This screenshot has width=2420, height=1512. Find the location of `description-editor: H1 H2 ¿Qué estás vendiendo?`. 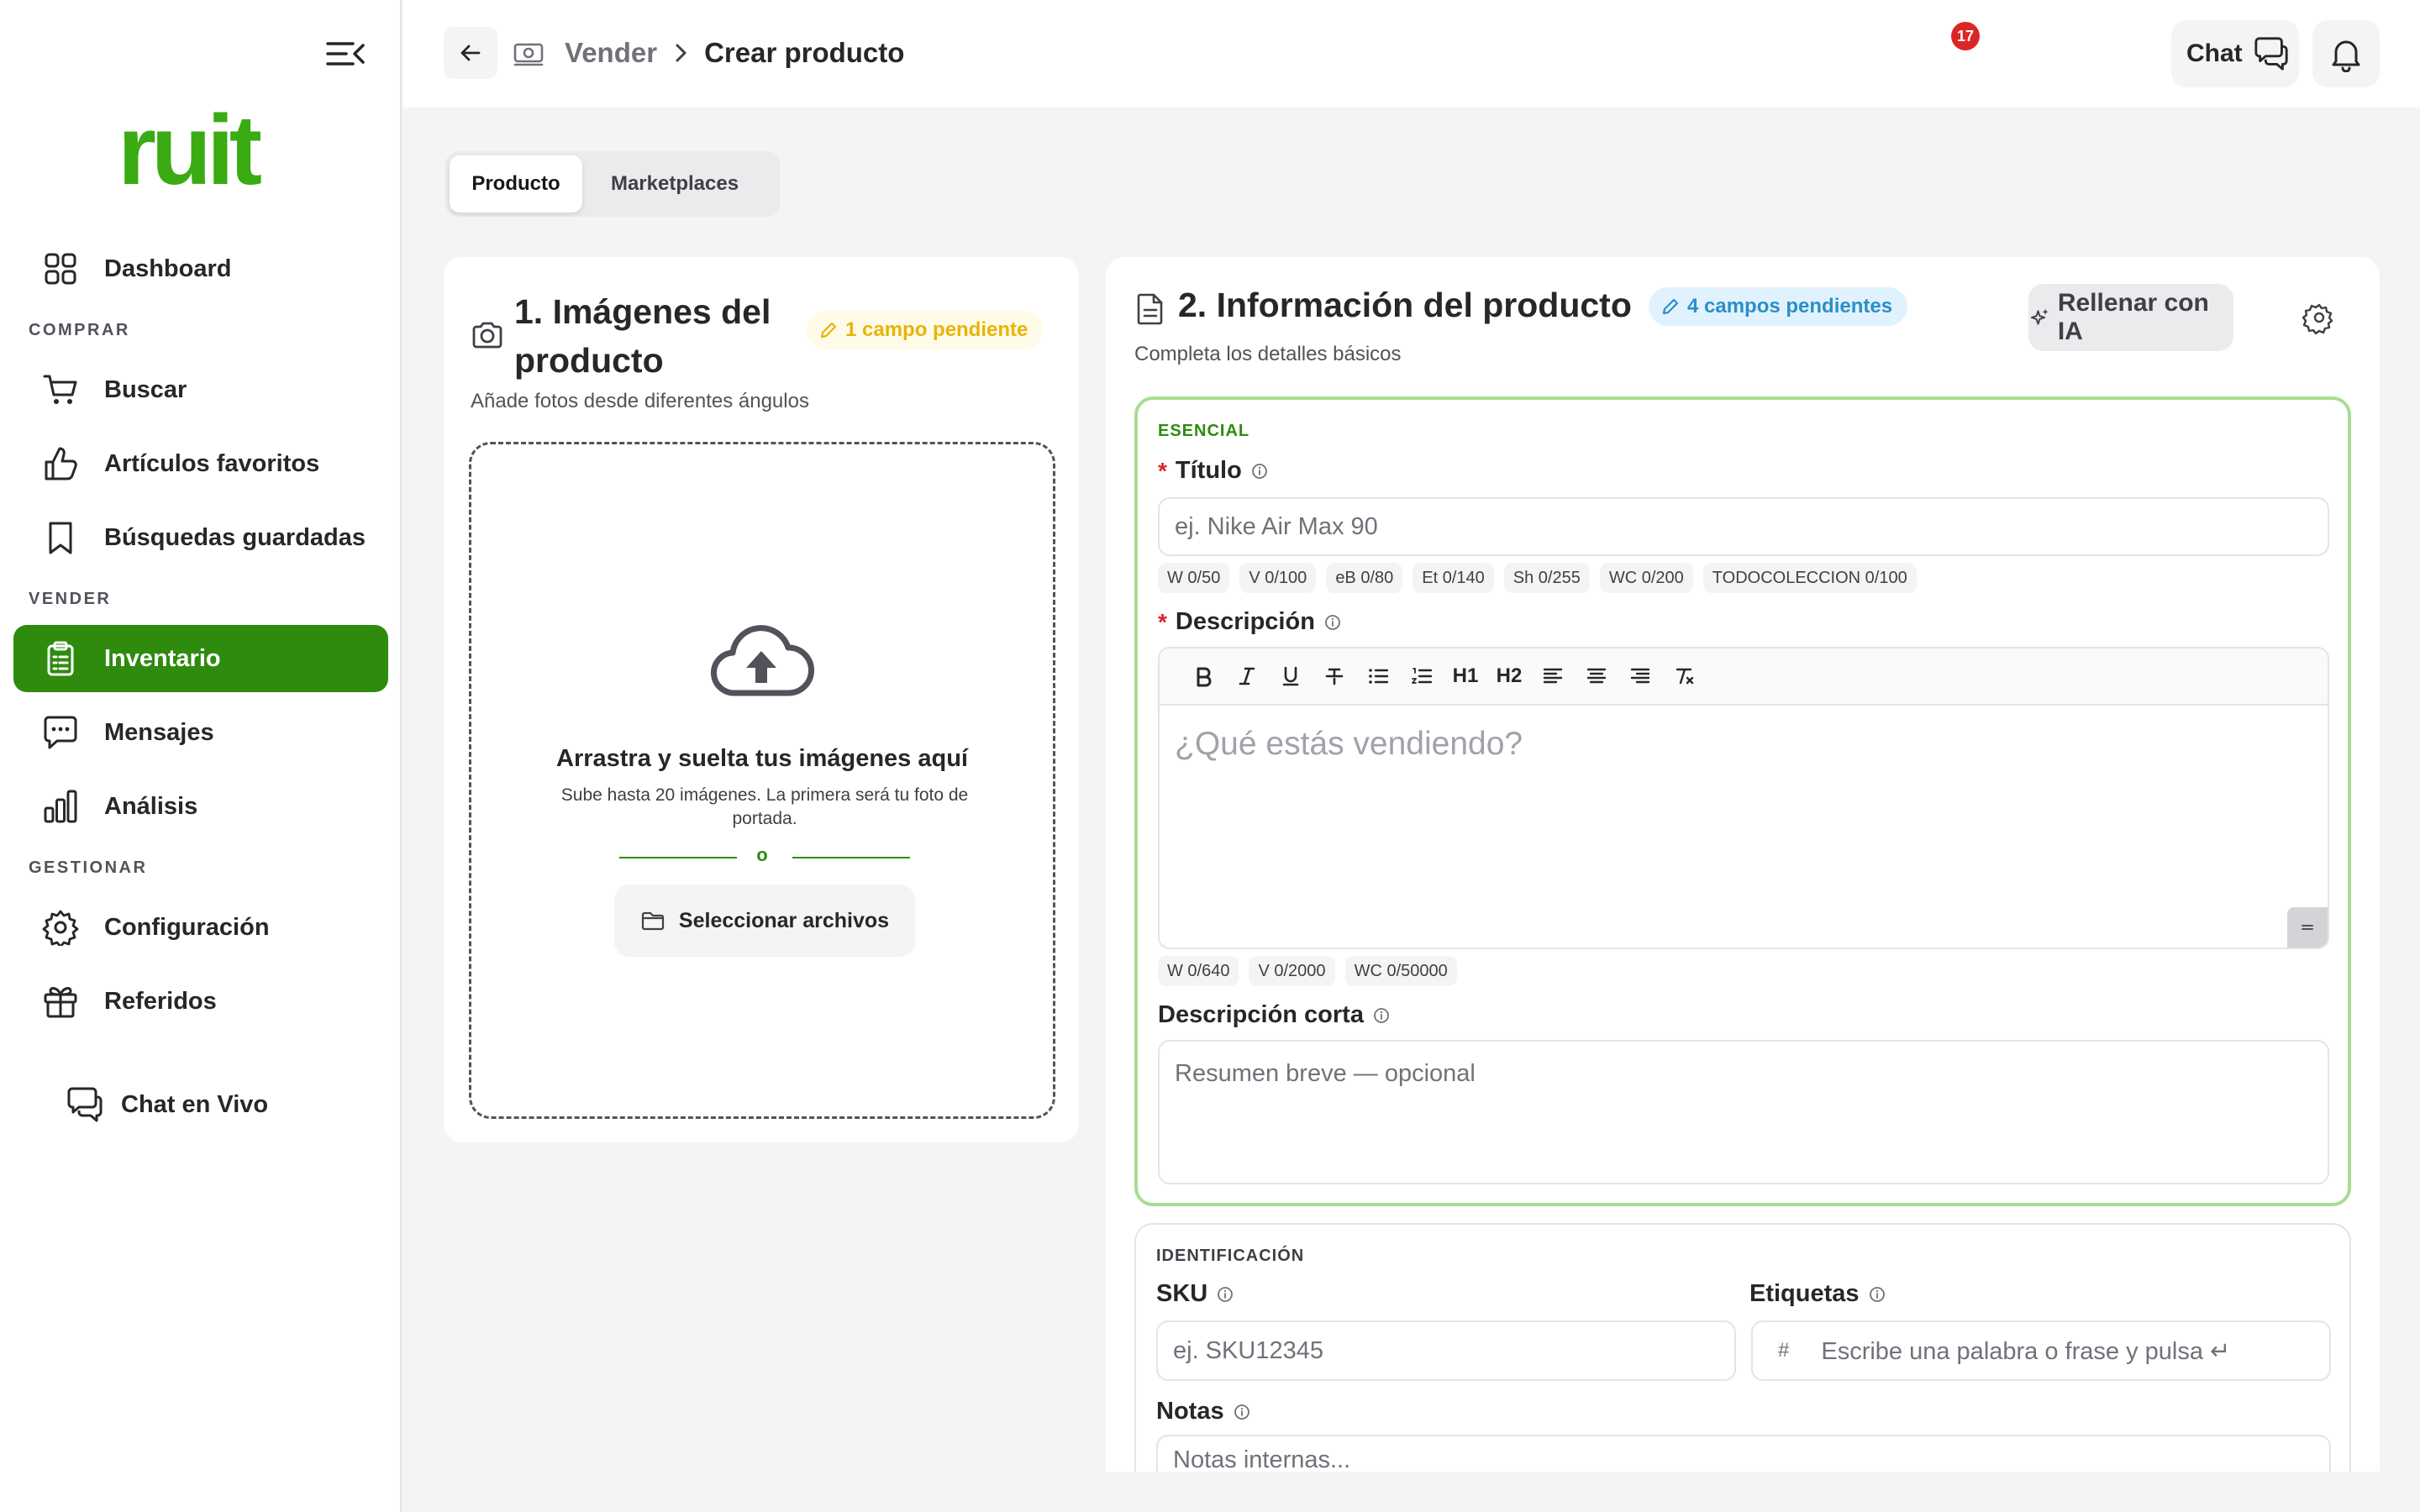

description-editor: H1 H2 ¿Qué estás vendiendo? is located at coordinates (1743, 798).